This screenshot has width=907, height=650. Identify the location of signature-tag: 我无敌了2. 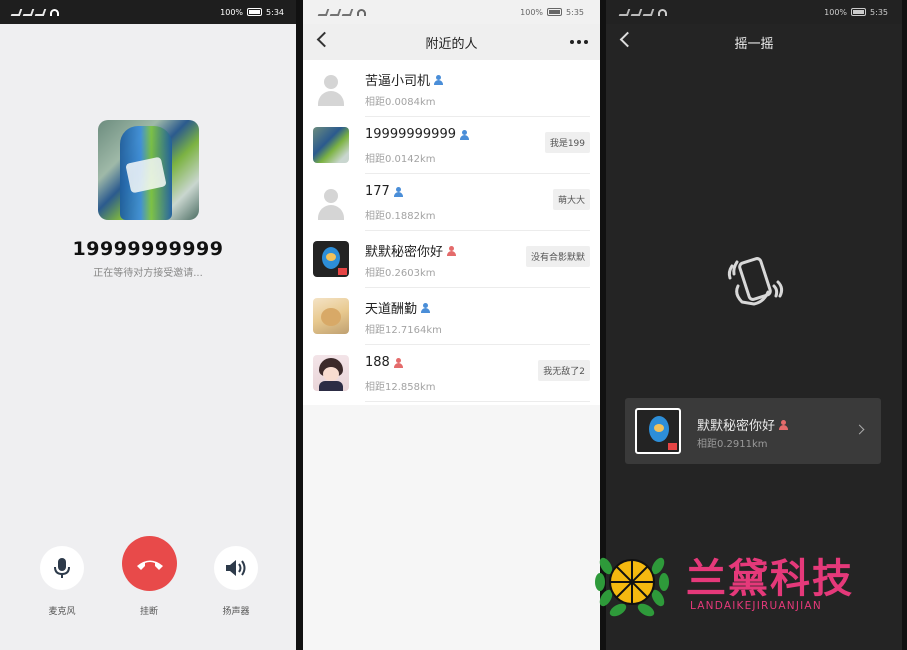
(564, 370).